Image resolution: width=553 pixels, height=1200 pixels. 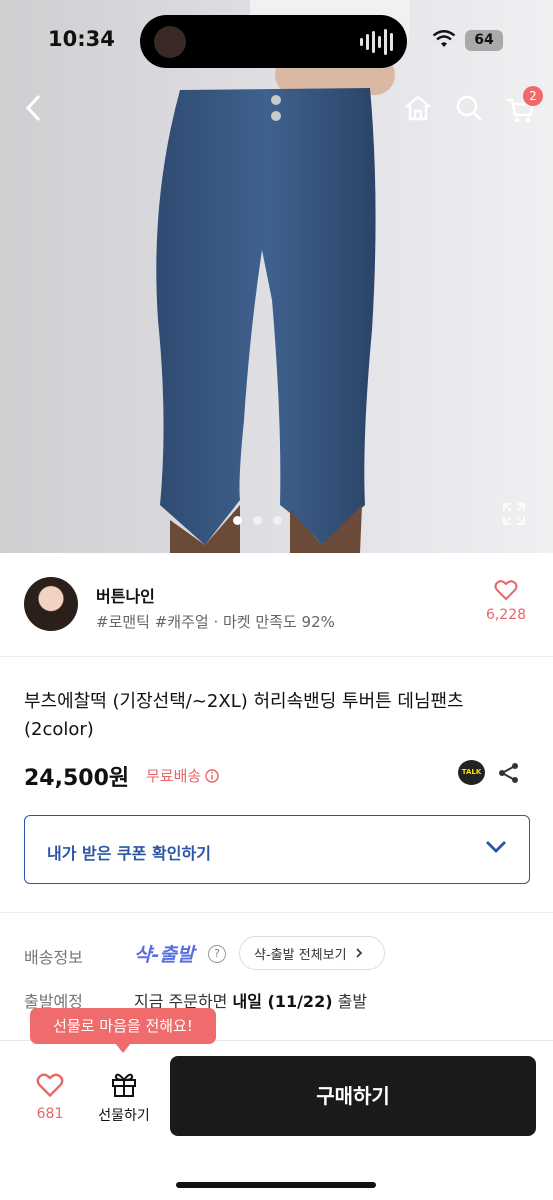 I want to click on carousel-indicator, so click(x=257, y=520).